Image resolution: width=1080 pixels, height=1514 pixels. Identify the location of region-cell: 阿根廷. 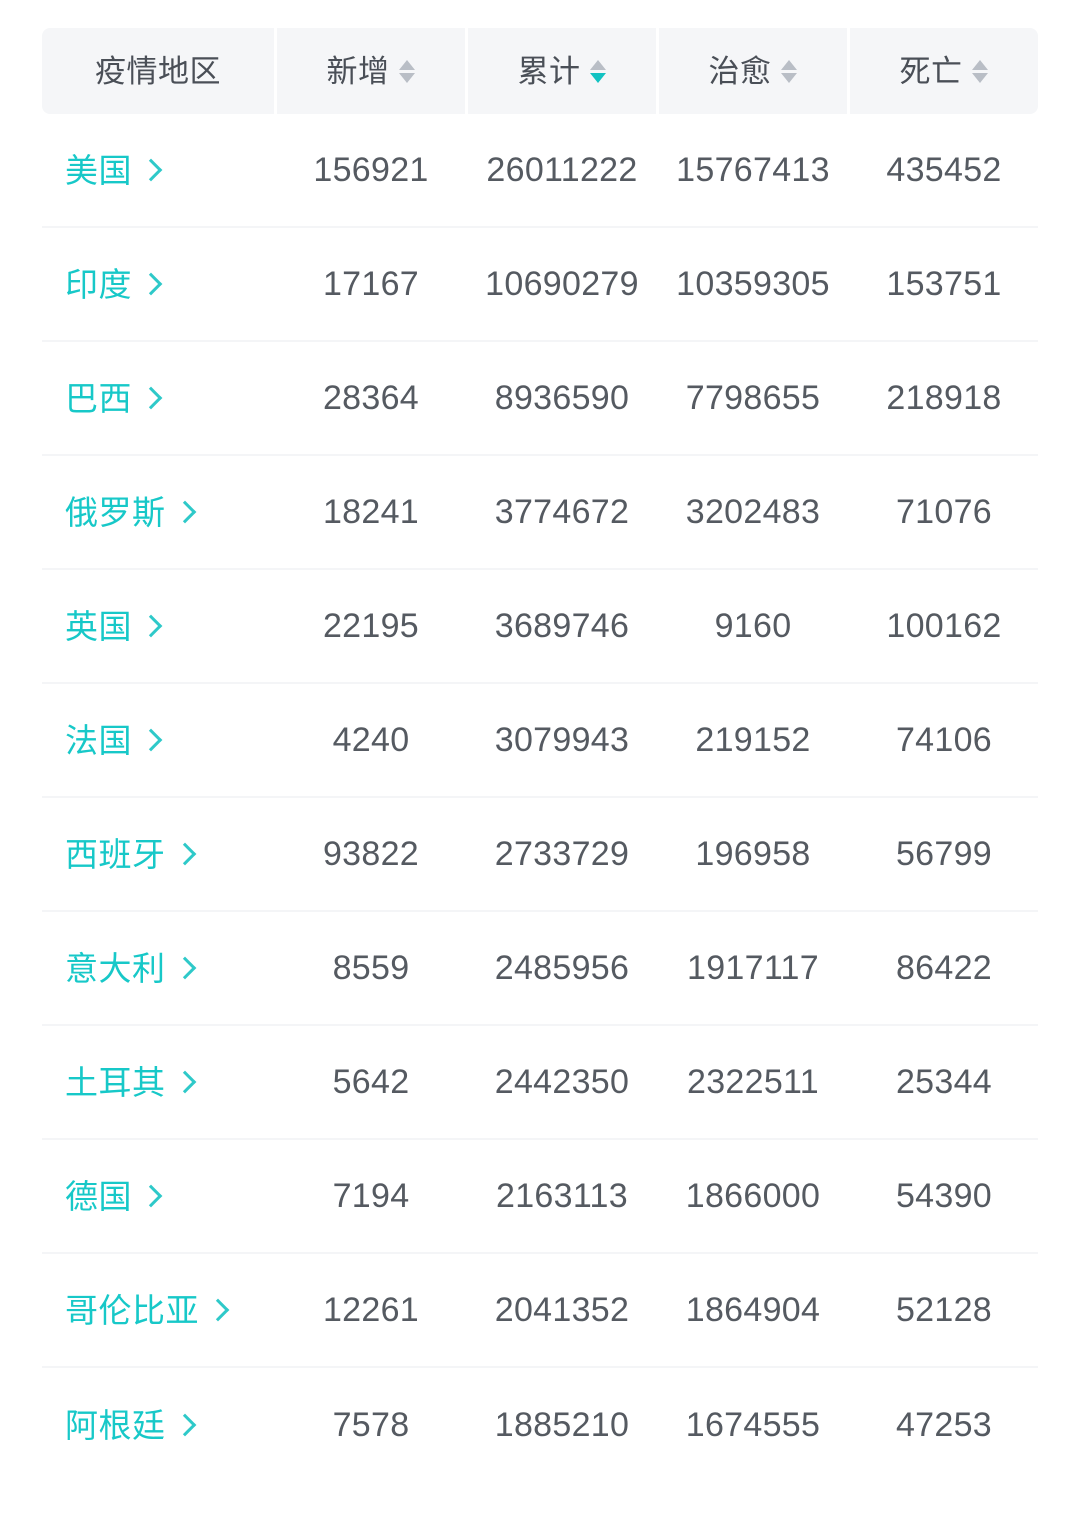
(158, 1425).